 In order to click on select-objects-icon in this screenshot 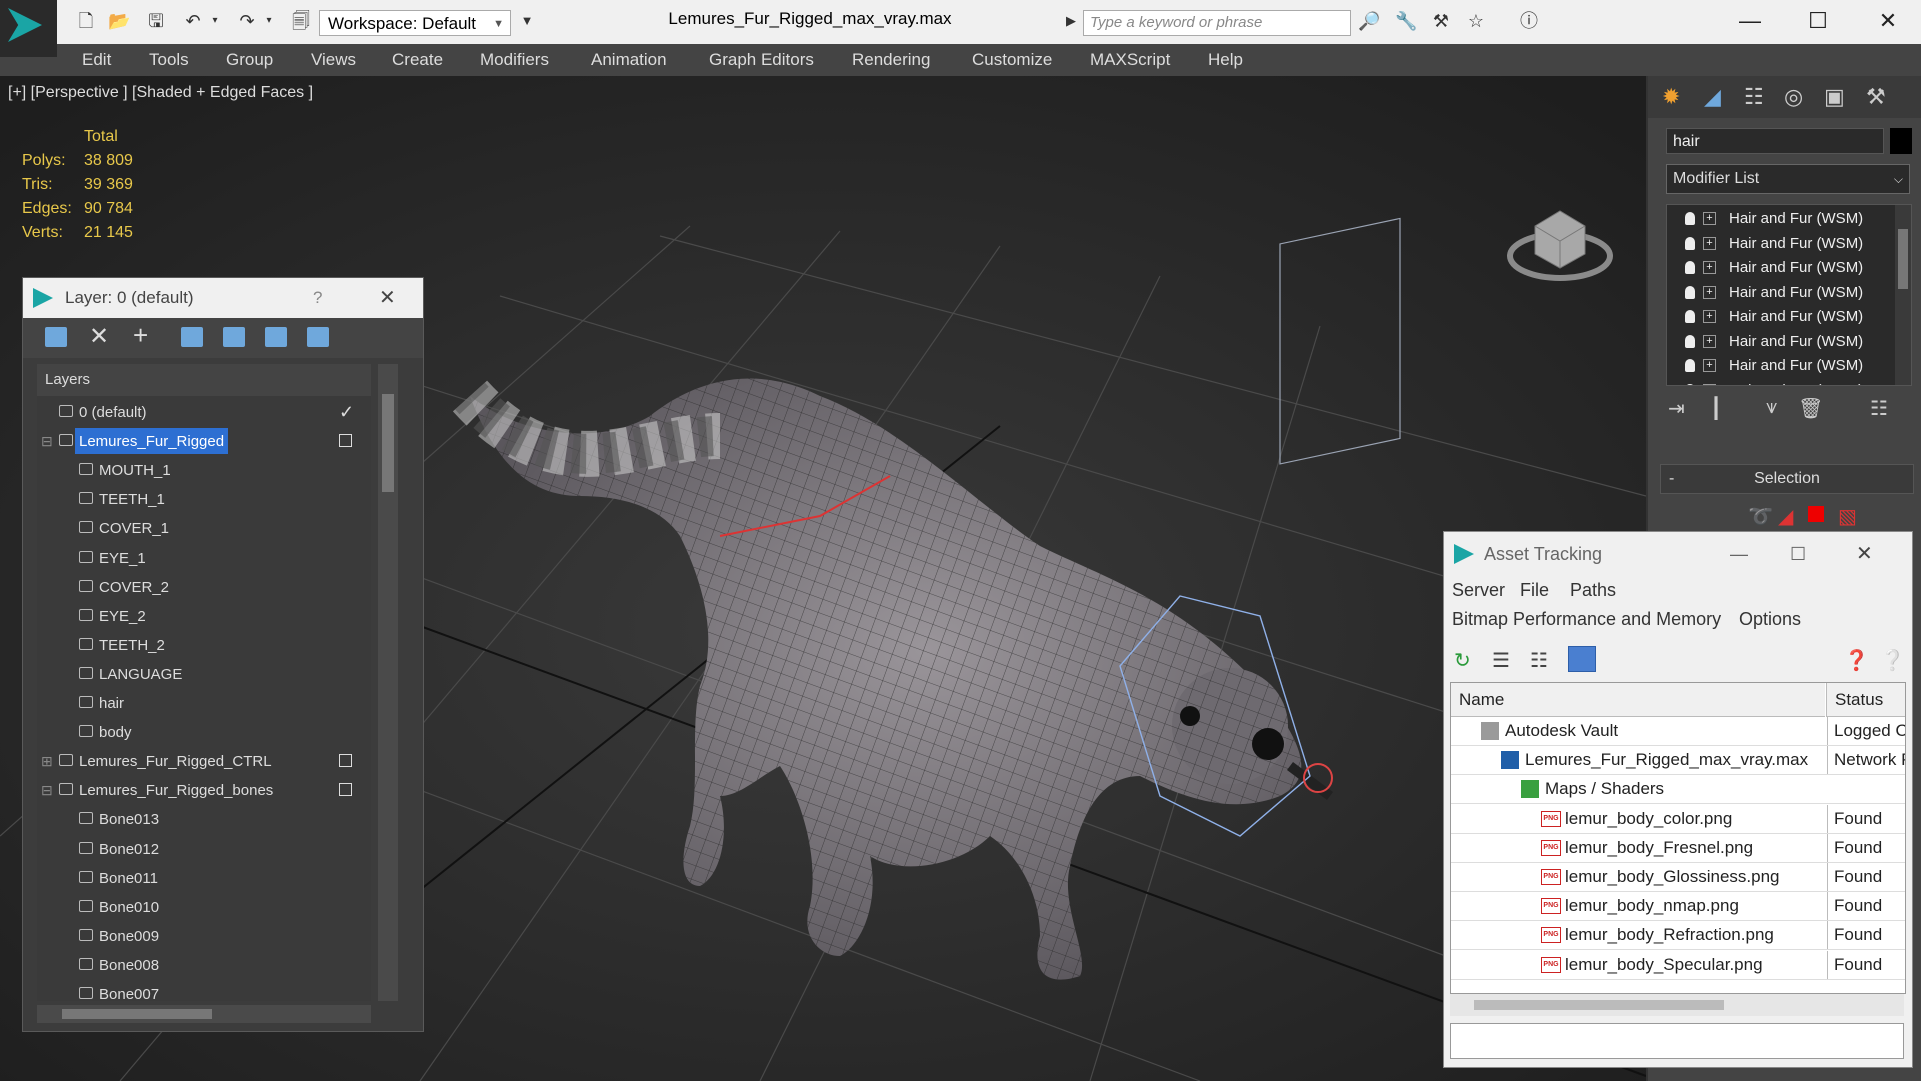, I will do `click(192, 337)`.